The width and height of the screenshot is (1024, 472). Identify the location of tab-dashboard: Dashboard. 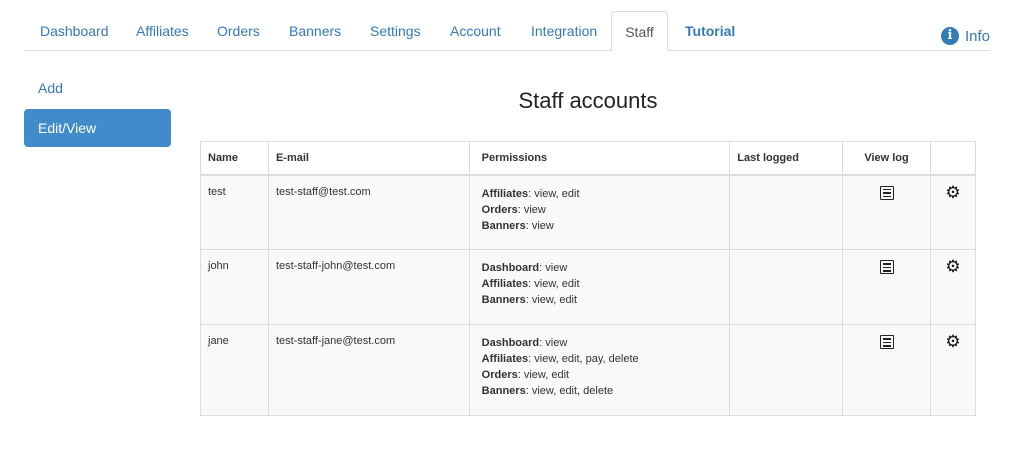
(74, 31).